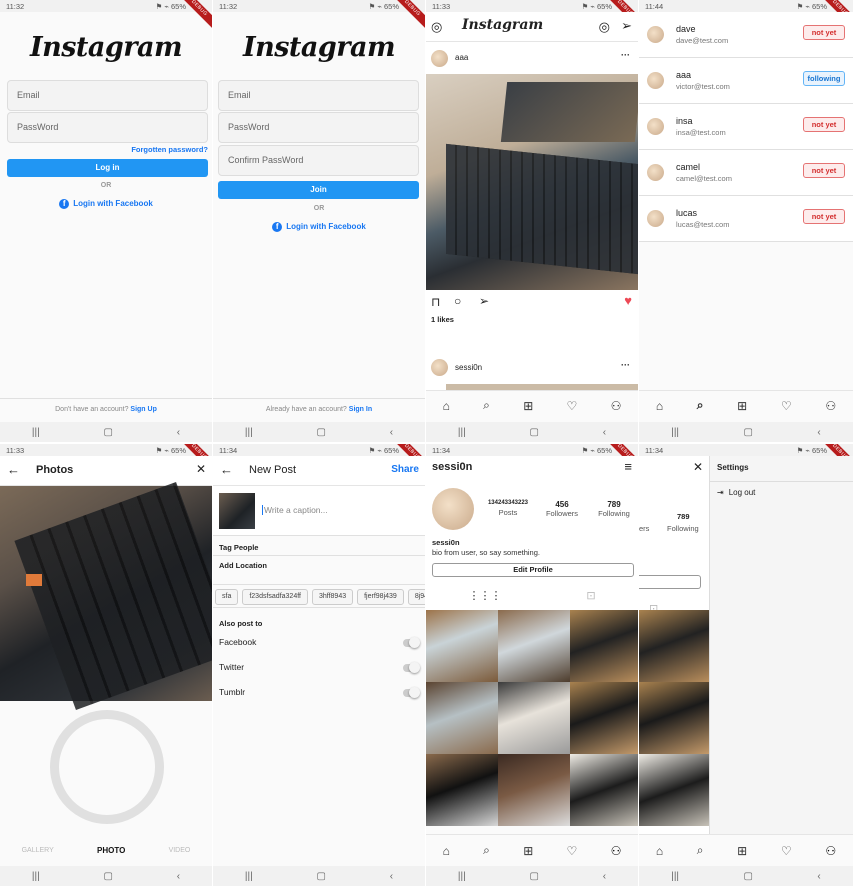 The height and width of the screenshot is (886, 853). What do you see at coordinates (319, 548) in the screenshot?
I see `tag-people-row: Tag People` at bounding box center [319, 548].